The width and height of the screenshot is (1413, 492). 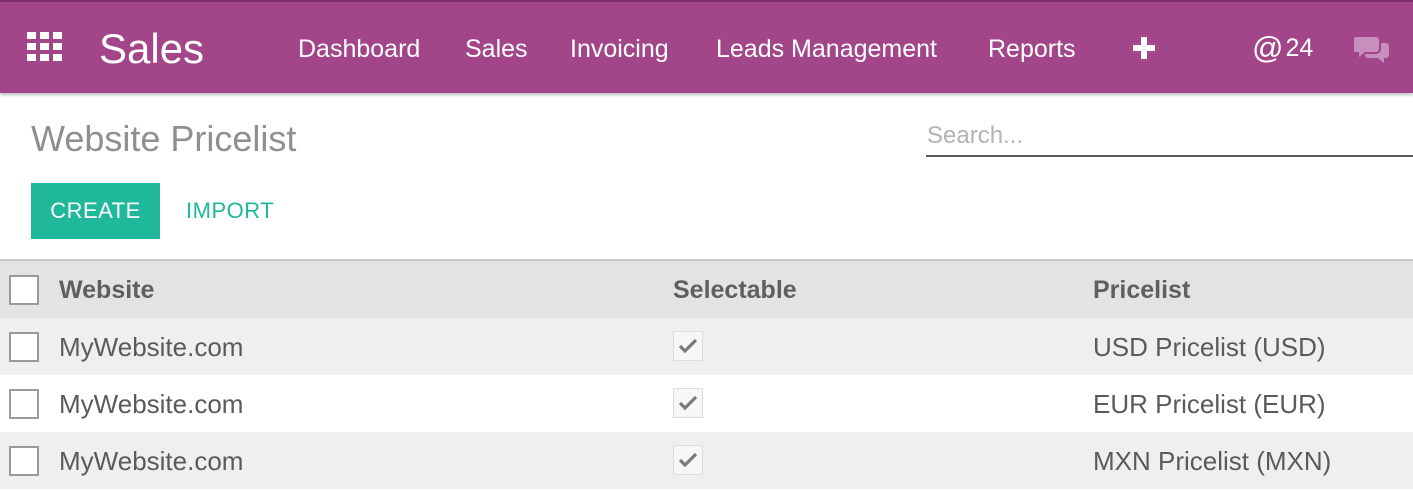 I want to click on search-input, so click(x=1169, y=135).